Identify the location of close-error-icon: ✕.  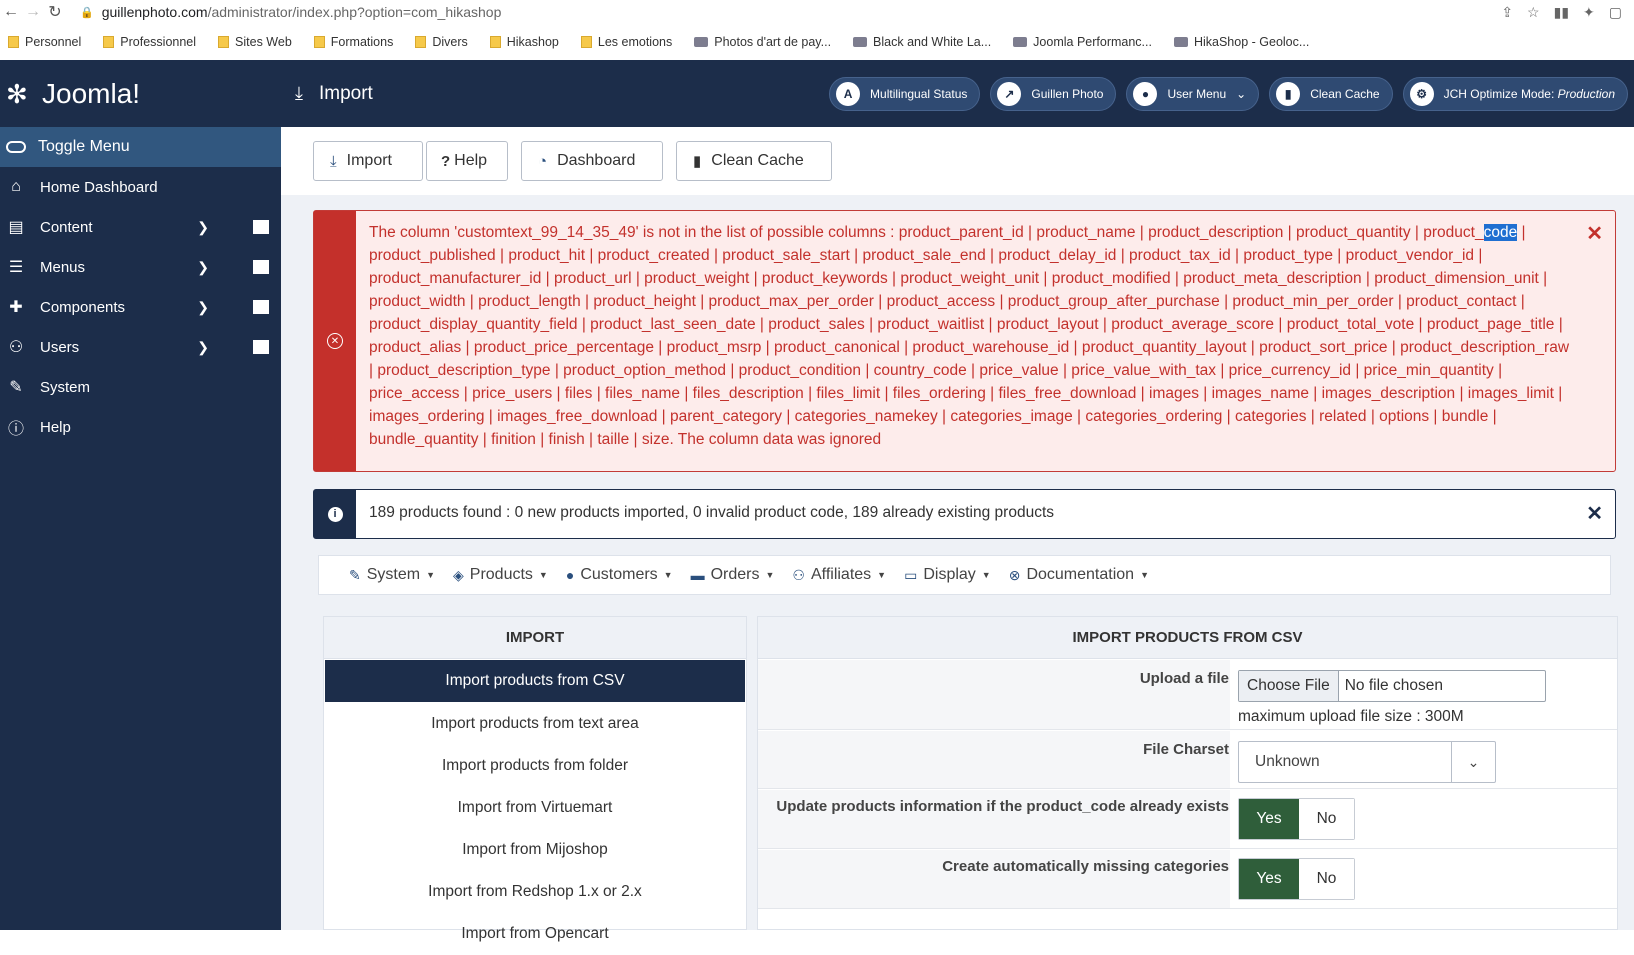
(1594, 233).